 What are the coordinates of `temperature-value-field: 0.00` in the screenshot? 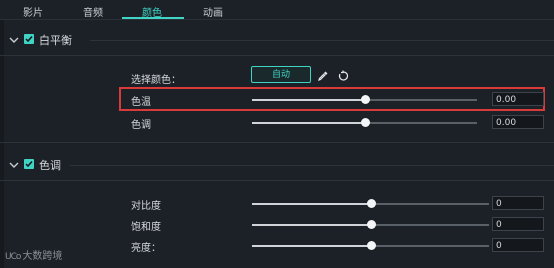 It's located at (518, 99).